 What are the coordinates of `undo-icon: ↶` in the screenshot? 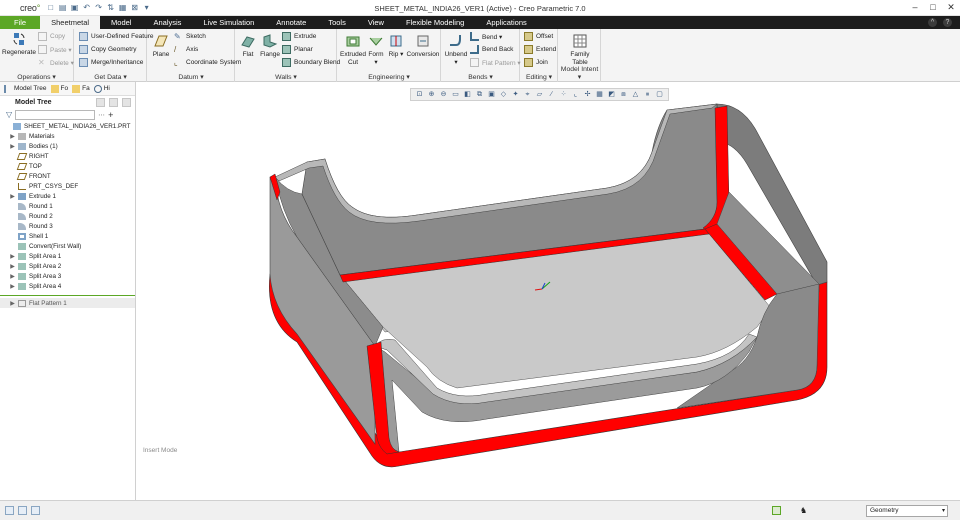 It's located at (86, 7).